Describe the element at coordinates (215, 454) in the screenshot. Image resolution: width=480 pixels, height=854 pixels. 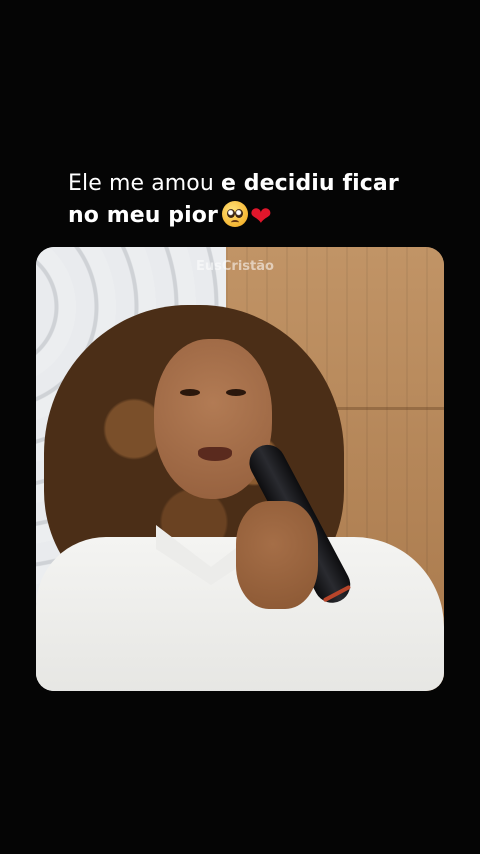
I see `singing-mouth` at that location.